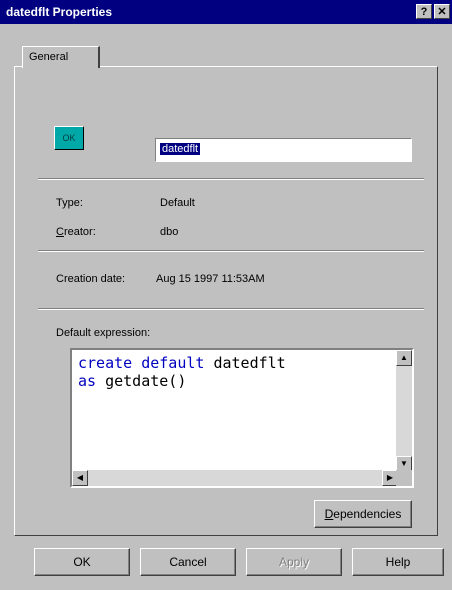  I want to click on name-field: datedflt, so click(283, 150).